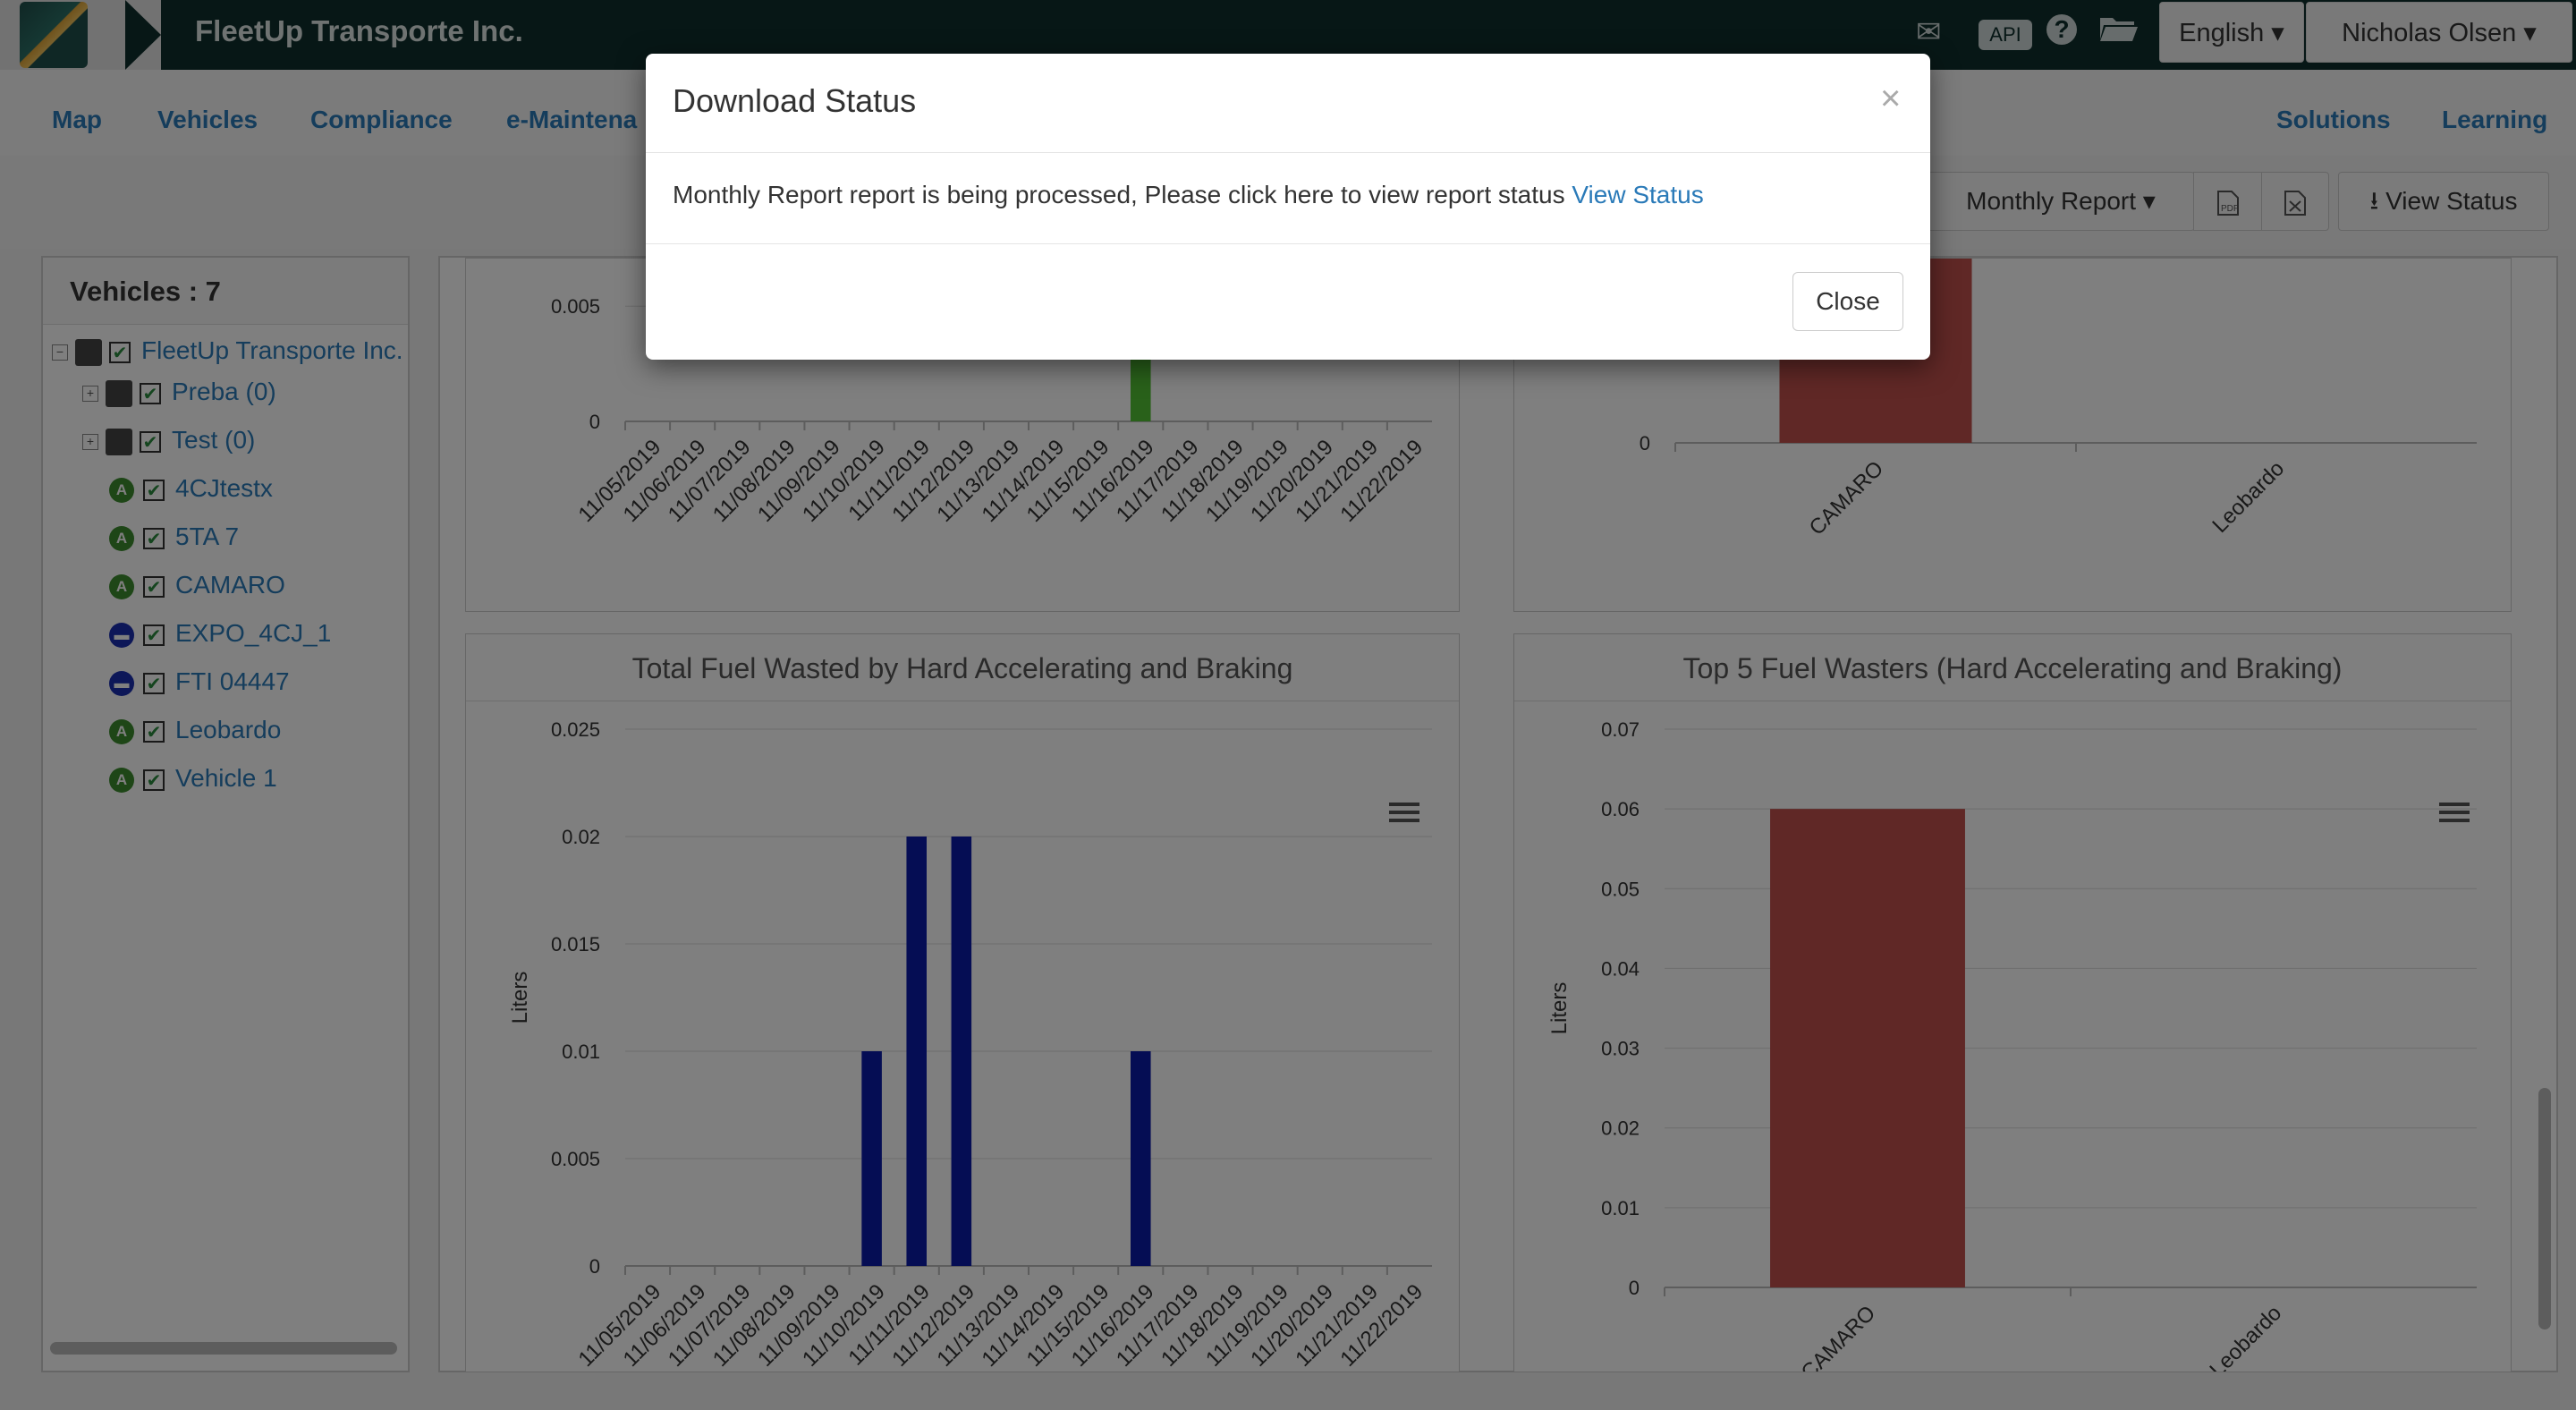 This screenshot has height=1410, width=2576. I want to click on modal-title: Download Status, so click(795, 101).